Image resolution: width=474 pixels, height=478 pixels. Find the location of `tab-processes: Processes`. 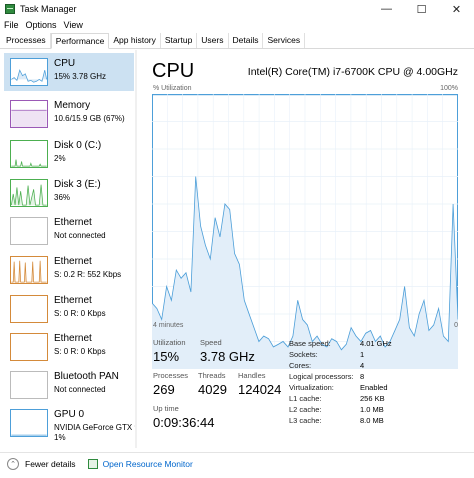

tab-processes: Processes is located at coordinates (26, 40).